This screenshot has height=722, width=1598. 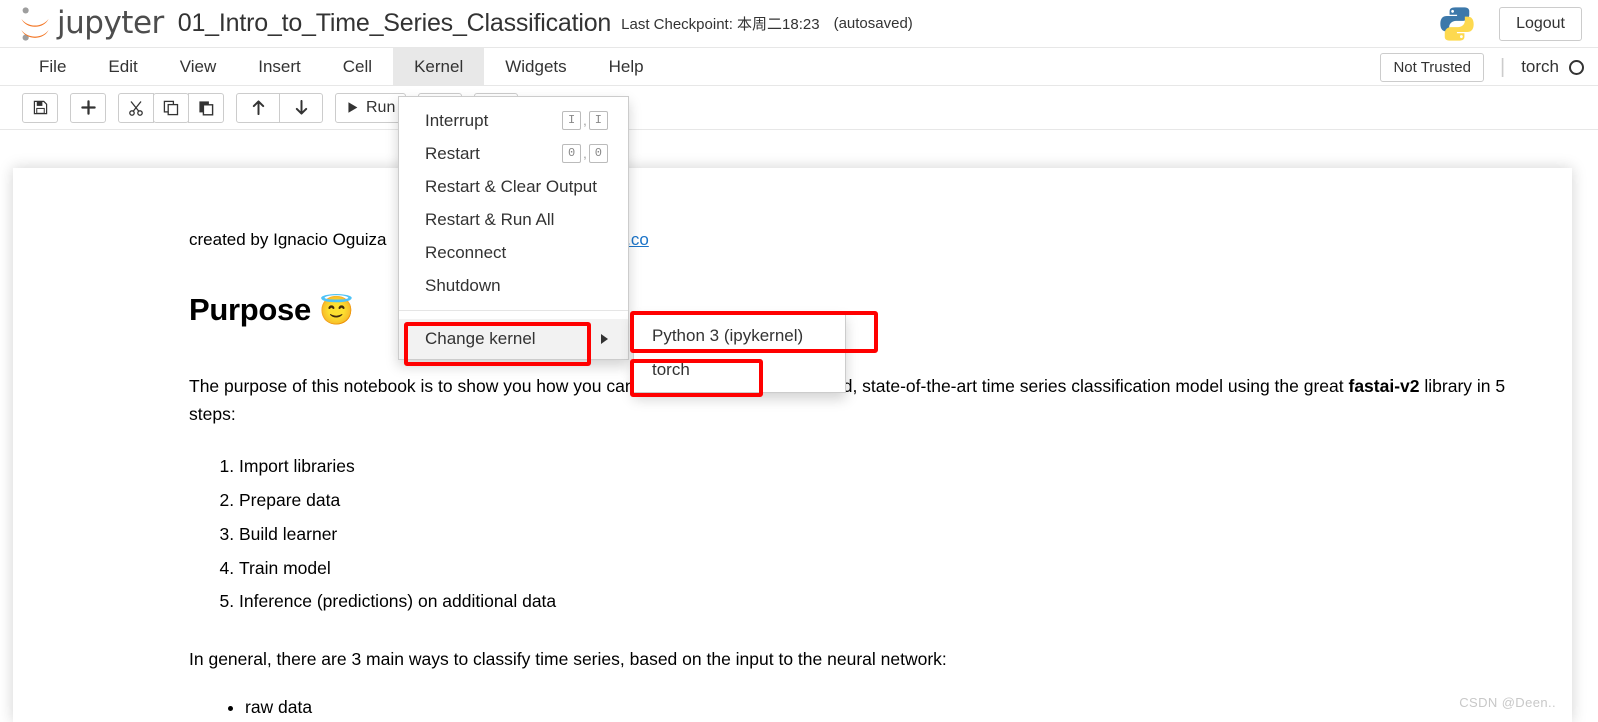 I want to click on toolbar-group-clipboard, so click(x=171, y=107).